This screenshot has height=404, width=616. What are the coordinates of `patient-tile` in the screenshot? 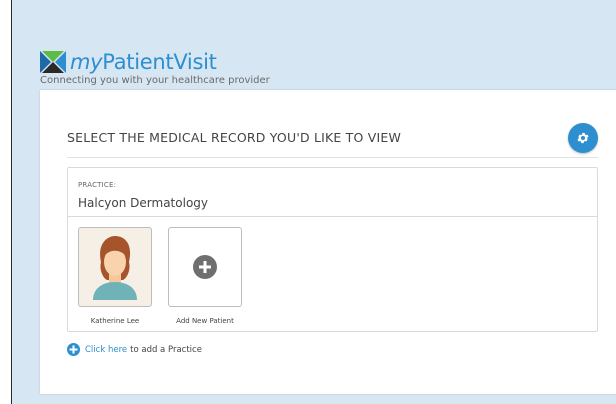 It's located at (115, 267).